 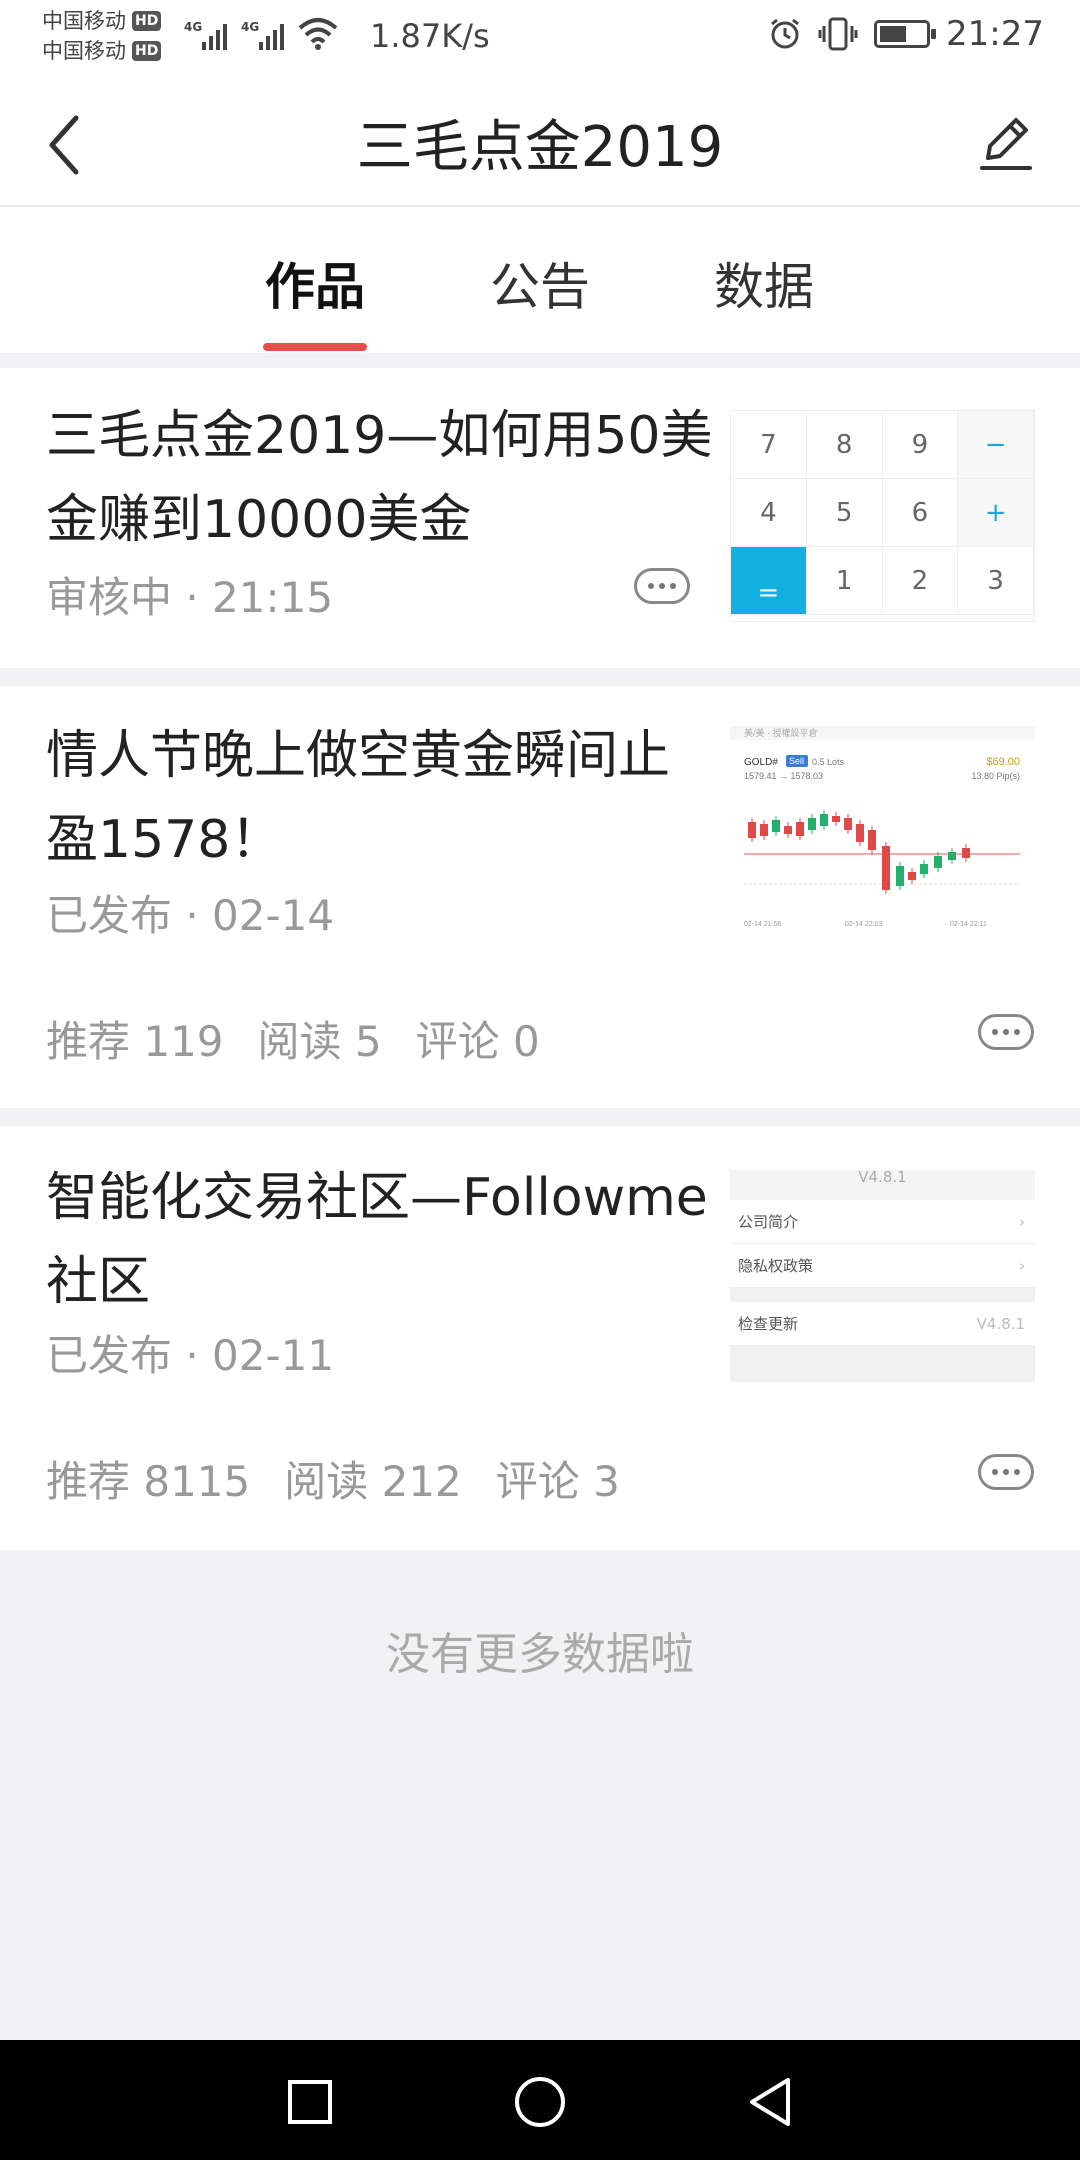 I want to click on calculator-key: +, so click(x=996, y=513).